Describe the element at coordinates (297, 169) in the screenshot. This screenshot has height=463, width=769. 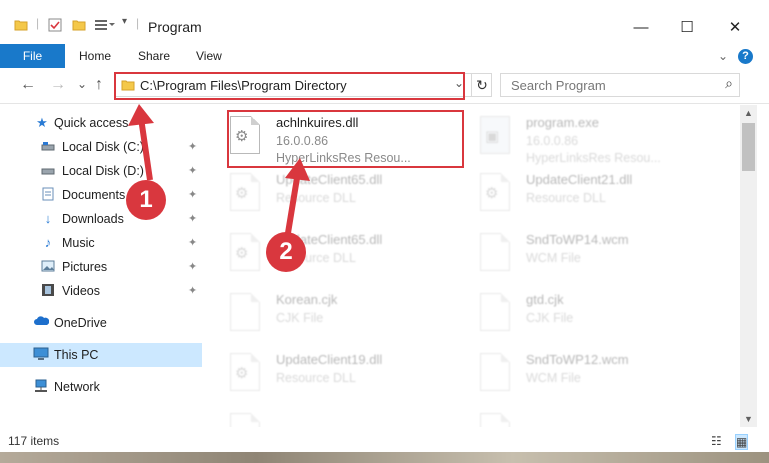
I see `arrow-2-head` at that location.